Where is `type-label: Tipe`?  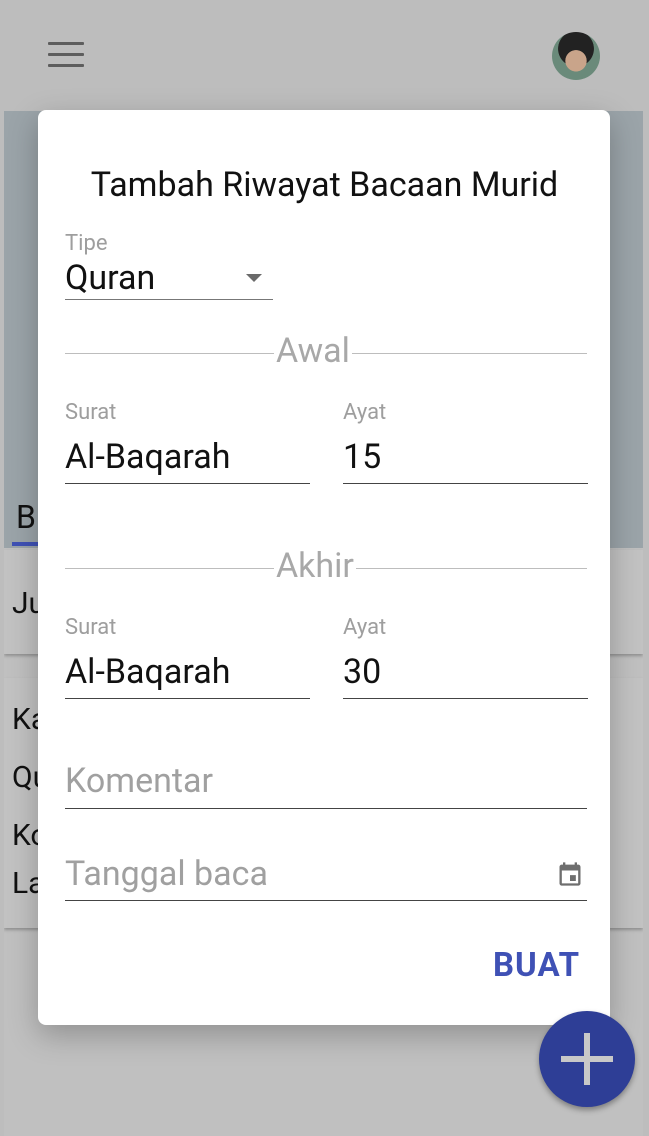
type-label: Tipe is located at coordinates (86, 243).